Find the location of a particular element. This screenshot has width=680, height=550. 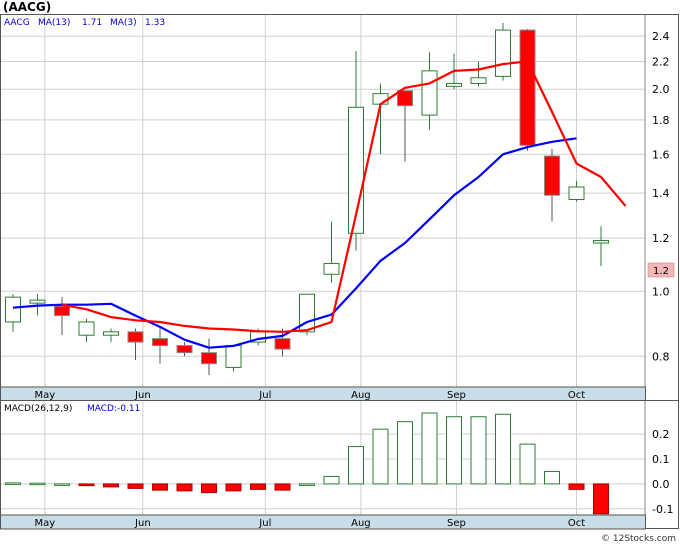

price-x-tick-label: Aug is located at coordinates (361, 395).